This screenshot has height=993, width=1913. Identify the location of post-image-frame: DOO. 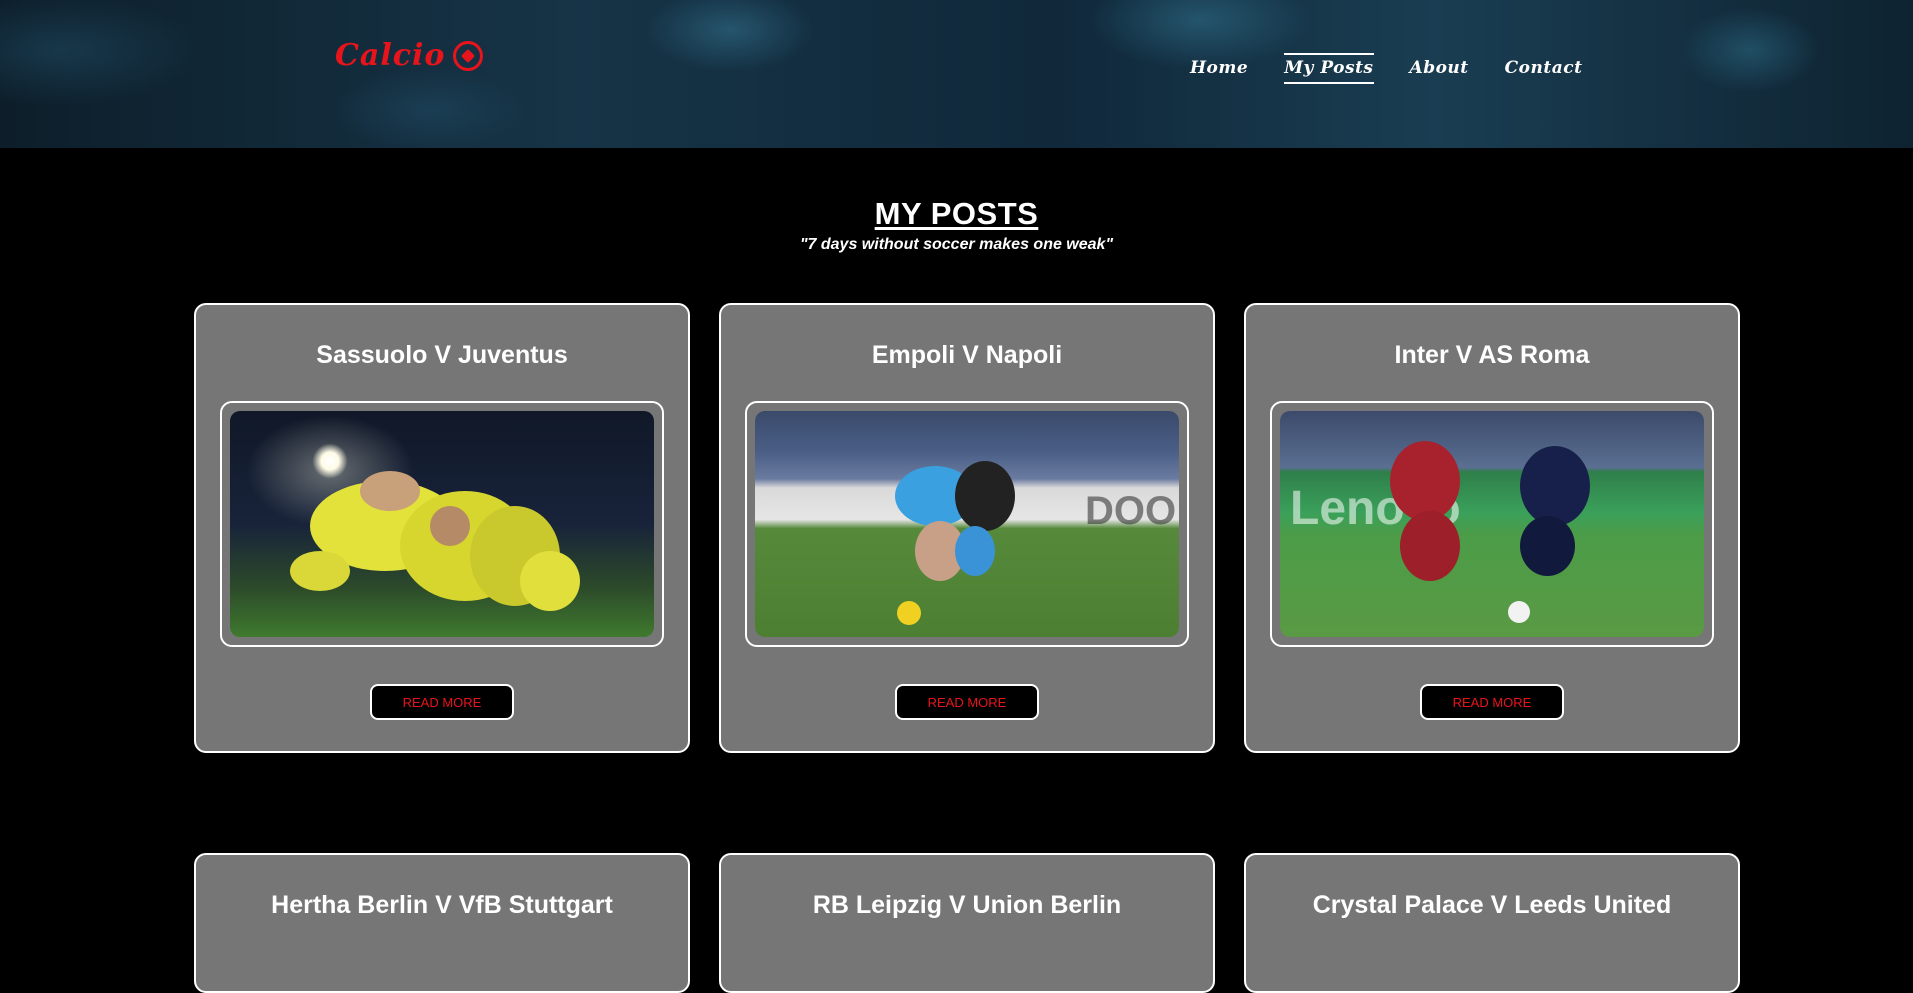
(967, 524).